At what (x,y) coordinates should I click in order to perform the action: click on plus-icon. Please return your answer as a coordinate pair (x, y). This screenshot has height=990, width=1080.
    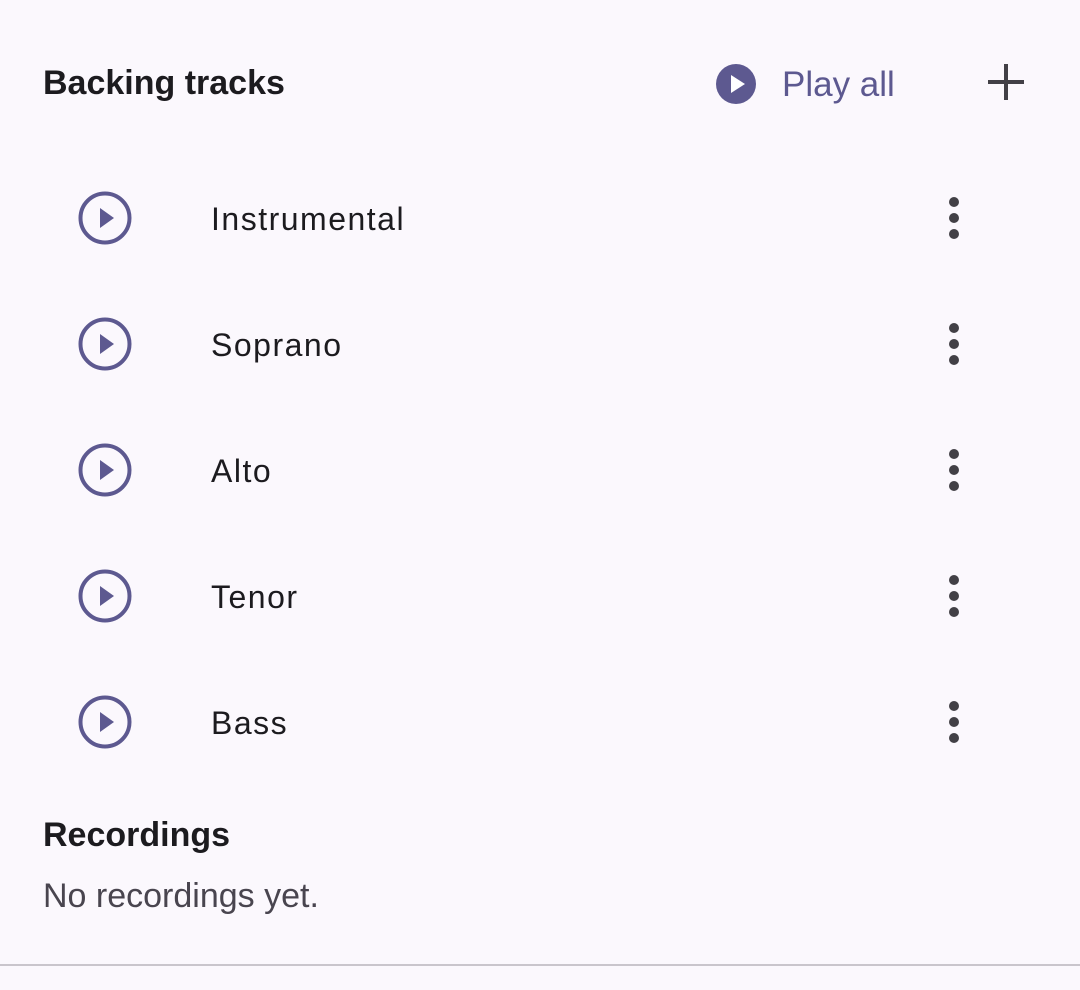
    Looking at the image, I should click on (1006, 84).